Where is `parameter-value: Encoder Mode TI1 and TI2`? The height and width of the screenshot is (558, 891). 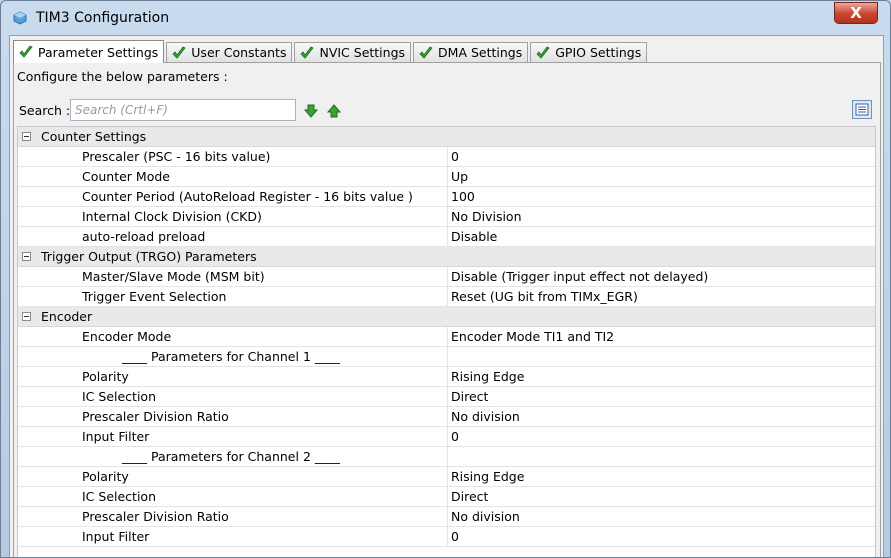
parameter-value: Encoder Mode TI1 and TI2 is located at coordinates (531, 336).